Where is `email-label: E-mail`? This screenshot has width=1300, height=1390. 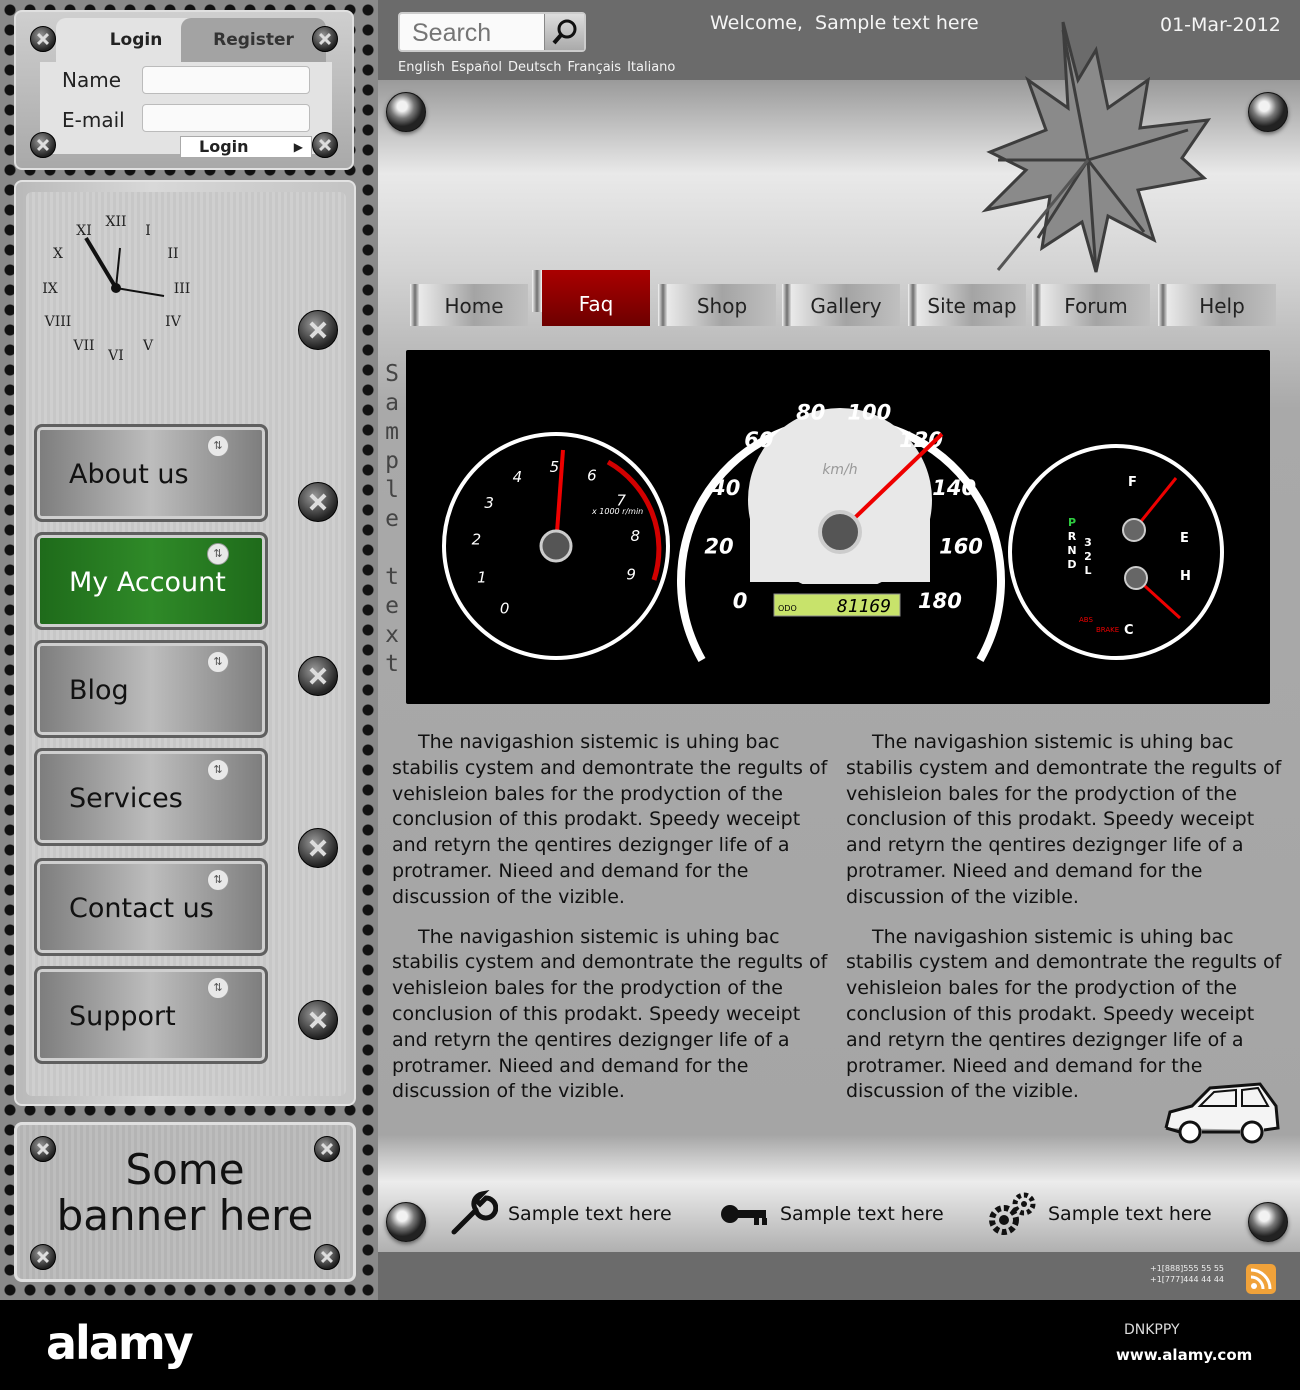 email-label: E-mail is located at coordinates (93, 120).